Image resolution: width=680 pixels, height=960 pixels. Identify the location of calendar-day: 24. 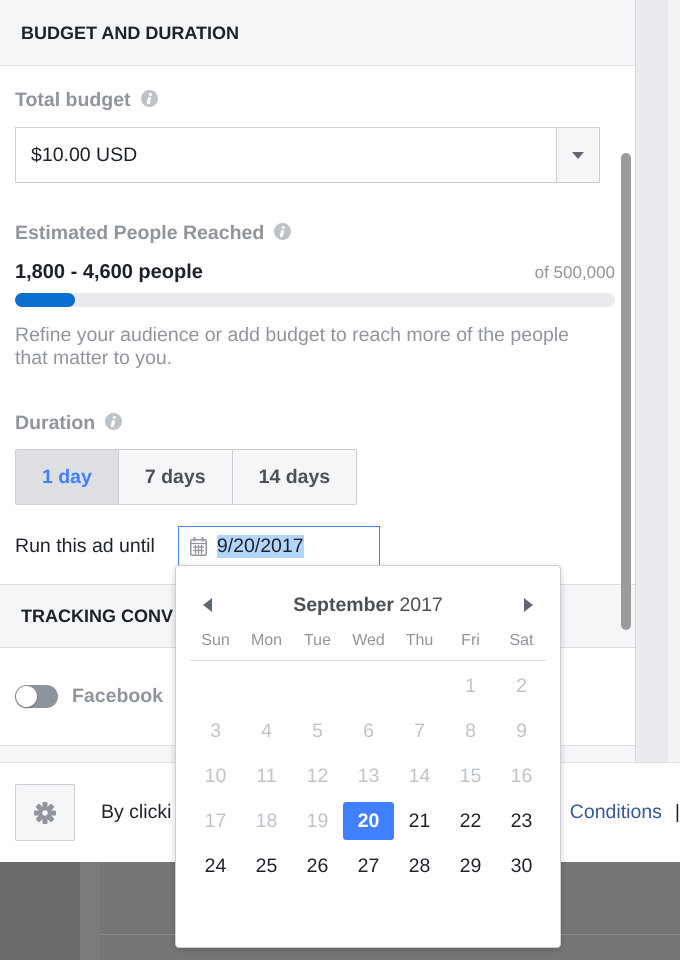
(215, 866).